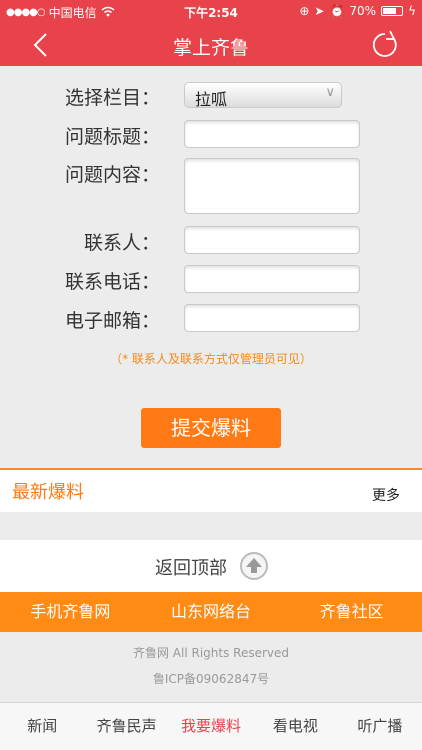 This screenshot has width=422, height=750. Describe the element at coordinates (211, 99) in the screenshot. I see `category-select-value: 拉呱` at that location.